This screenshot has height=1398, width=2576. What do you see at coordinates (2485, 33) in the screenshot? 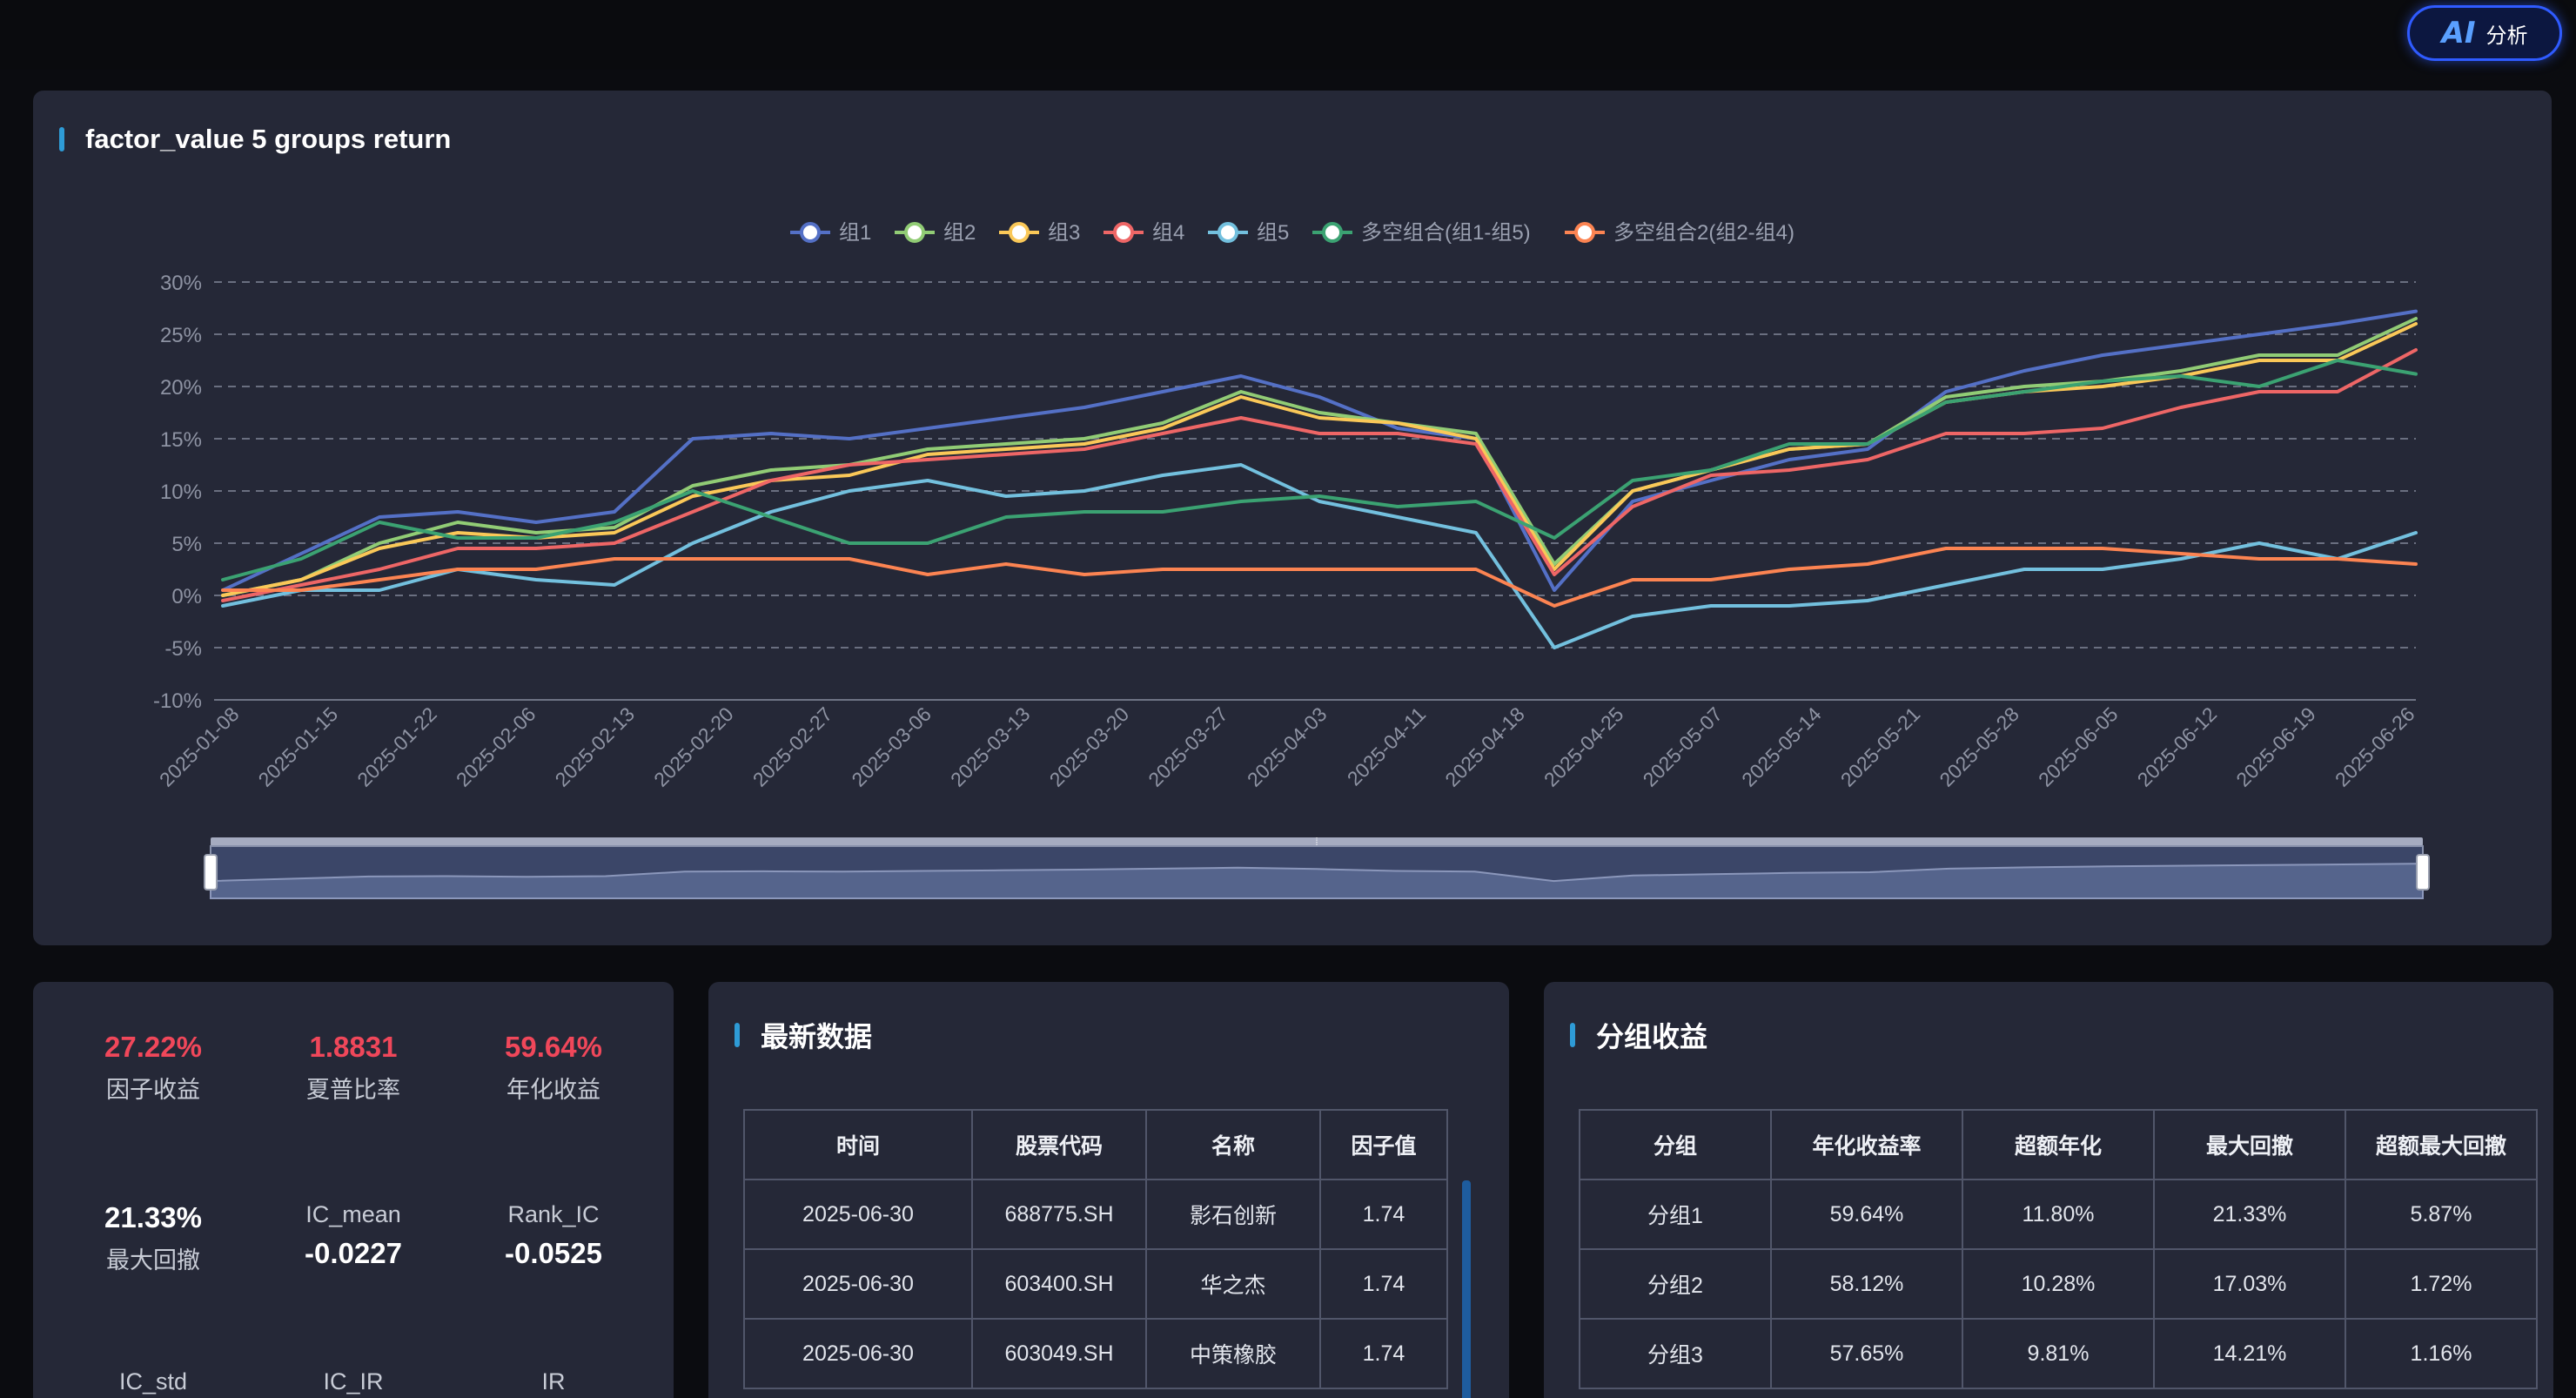
I see `ai-analysis-button: AI 分析` at bounding box center [2485, 33].